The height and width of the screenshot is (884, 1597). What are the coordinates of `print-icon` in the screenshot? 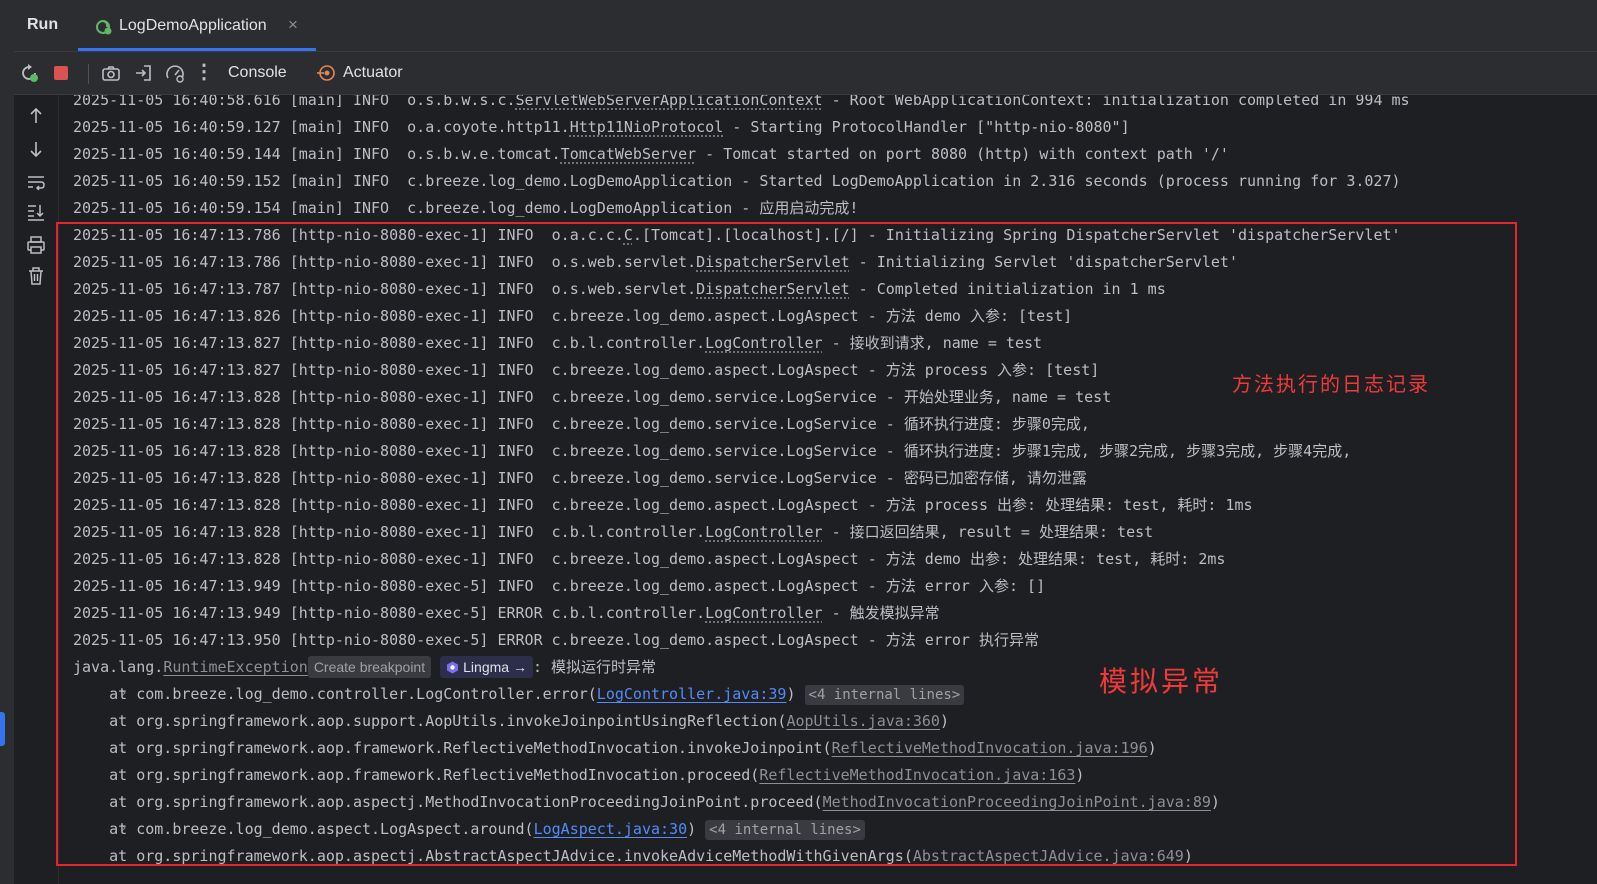 It's located at (36, 245).